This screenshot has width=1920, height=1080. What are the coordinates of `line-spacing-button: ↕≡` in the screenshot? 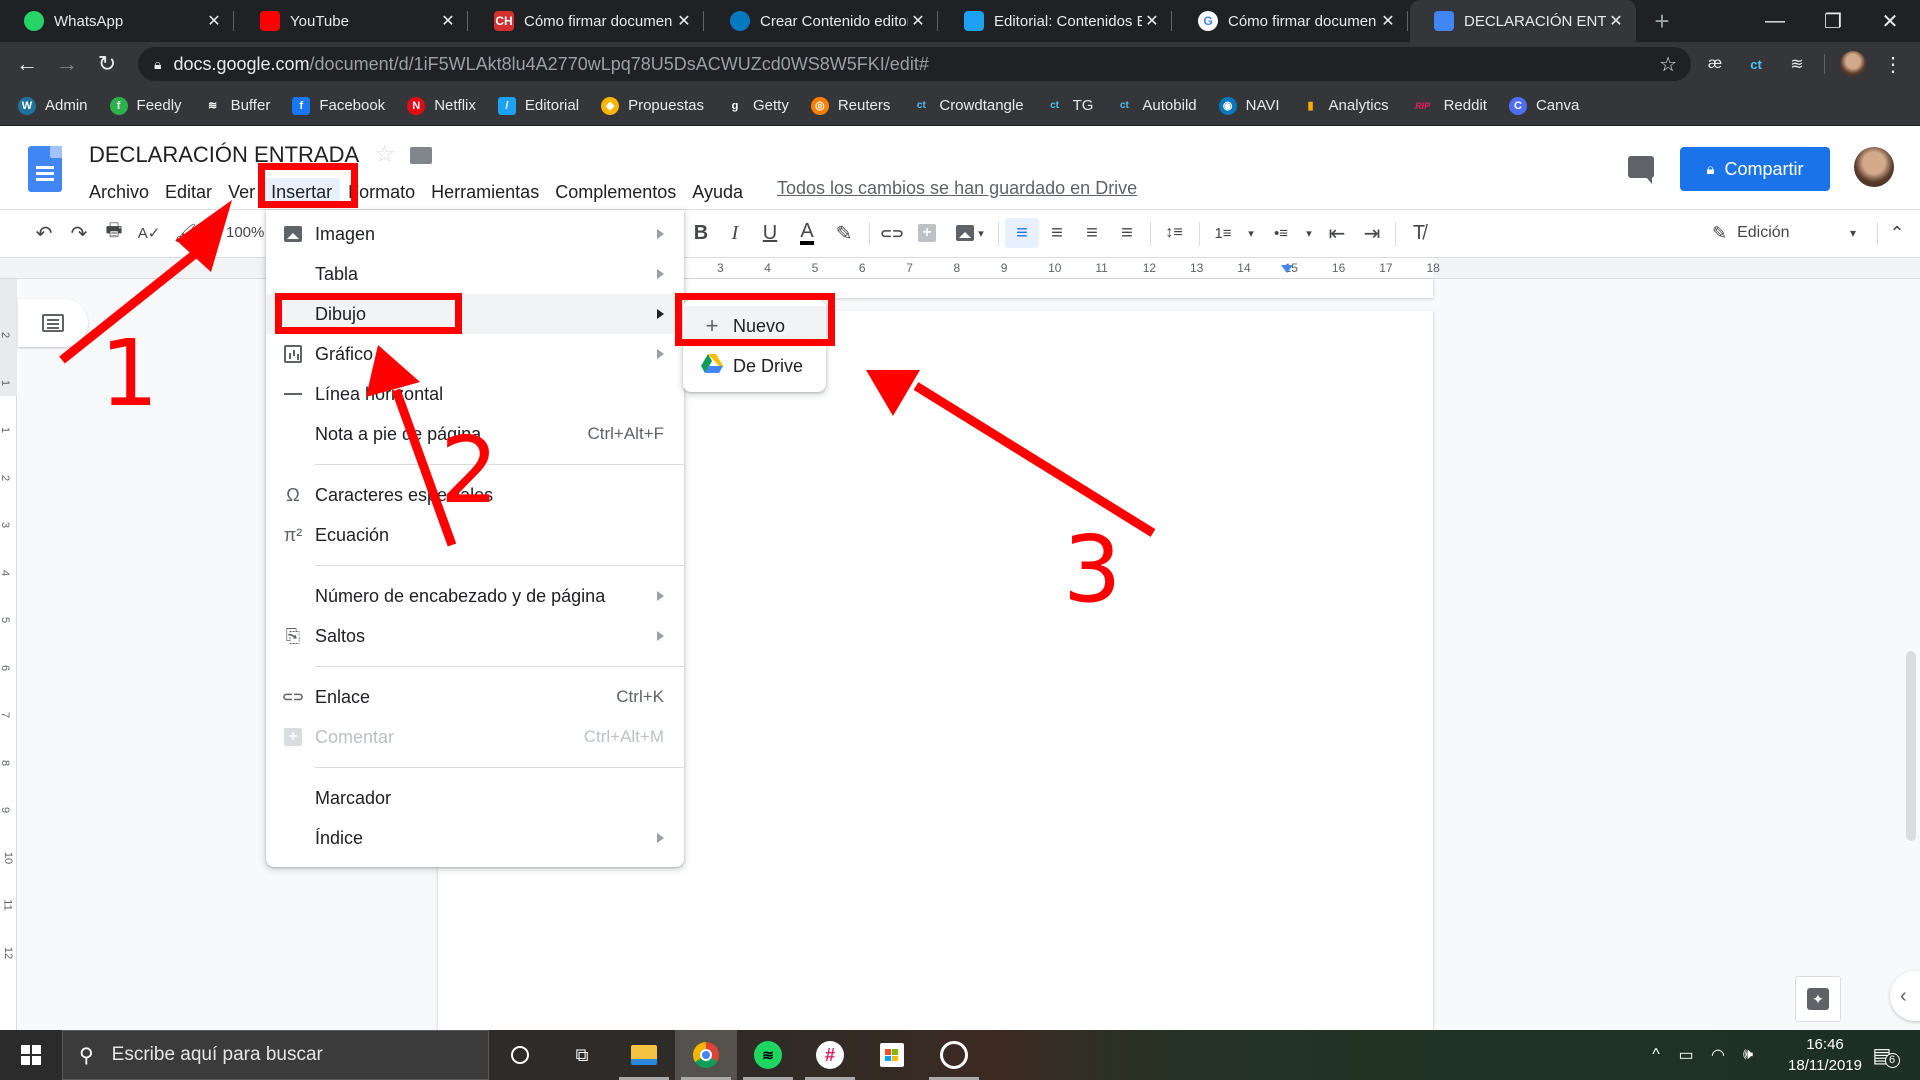 It's located at (1174, 233).